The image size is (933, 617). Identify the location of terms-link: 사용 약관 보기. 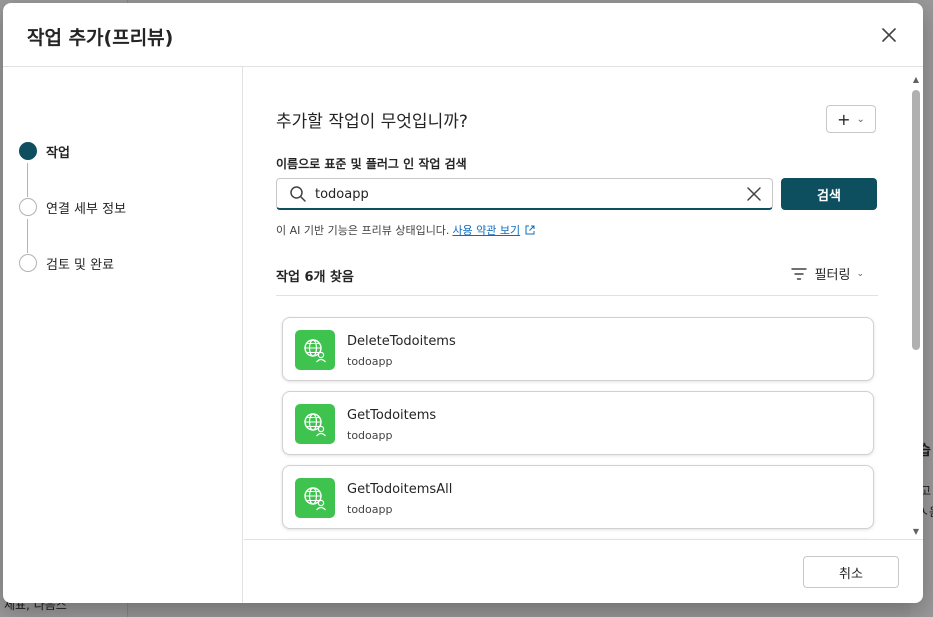
(486, 230).